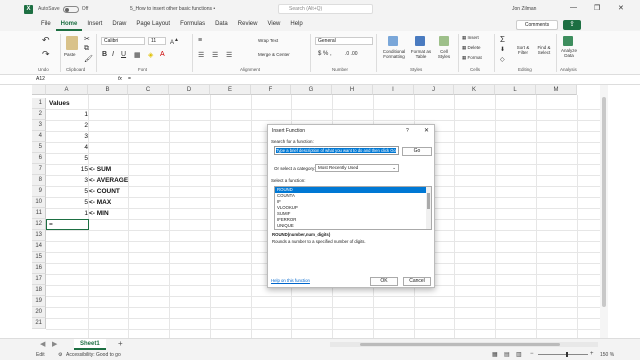  I want to click on conditional-format-button: Conditional Formatting, so click(394, 54).